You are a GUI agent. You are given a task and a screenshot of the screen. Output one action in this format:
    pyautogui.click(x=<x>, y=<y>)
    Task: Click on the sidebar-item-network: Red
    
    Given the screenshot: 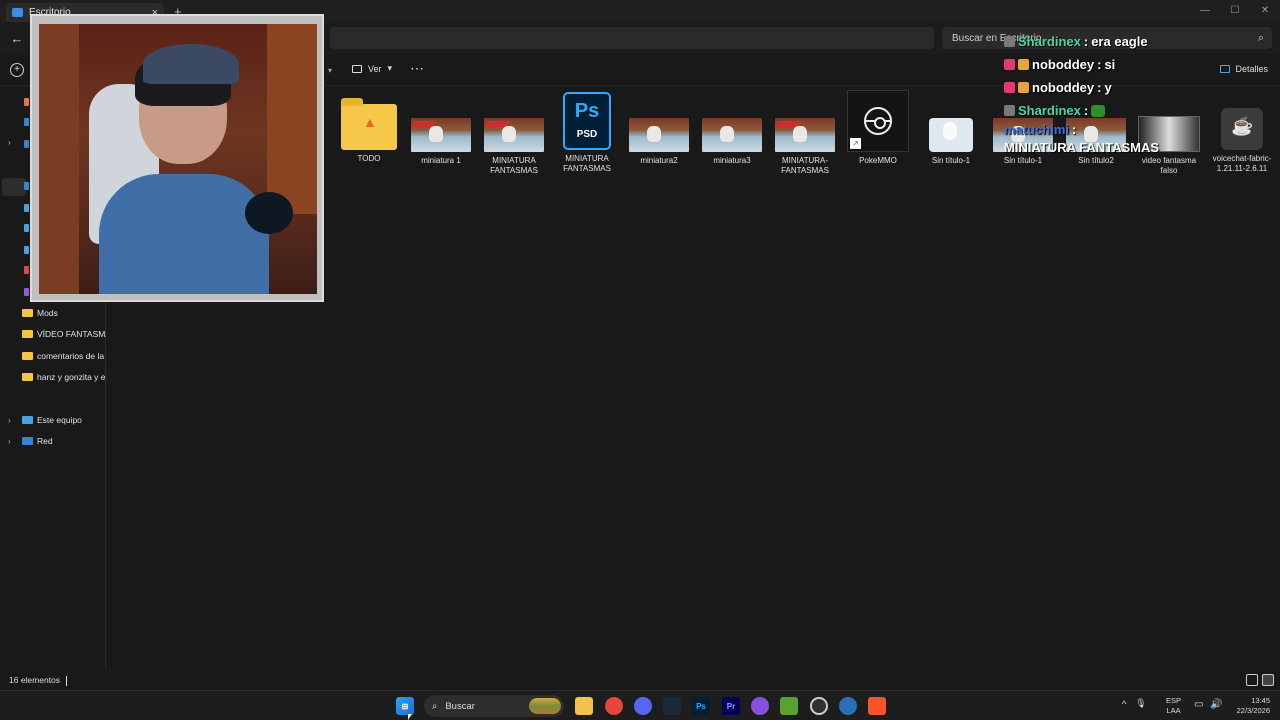 What is the action you would take?
    pyautogui.click(x=64, y=441)
    